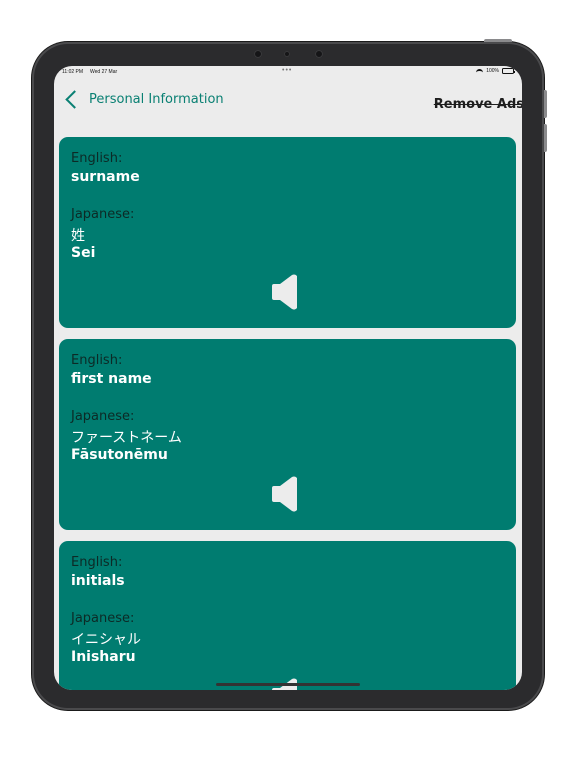  Describe the element at coordinates (103, 657) in the screenshot. I see `romaji-value: Inisharu` at that location.